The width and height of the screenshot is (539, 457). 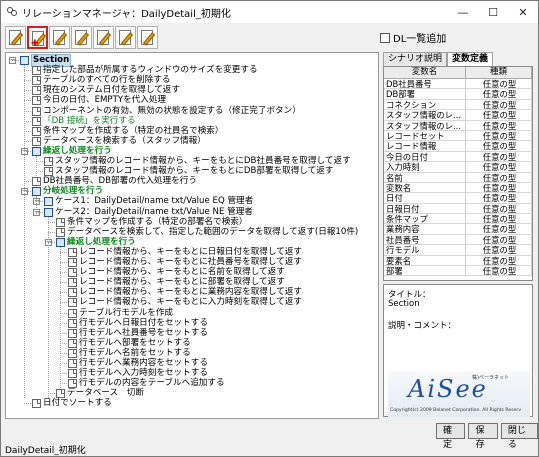 I want to click on table-row: DB社員番号 任意の型, so click(x=458, y=84).